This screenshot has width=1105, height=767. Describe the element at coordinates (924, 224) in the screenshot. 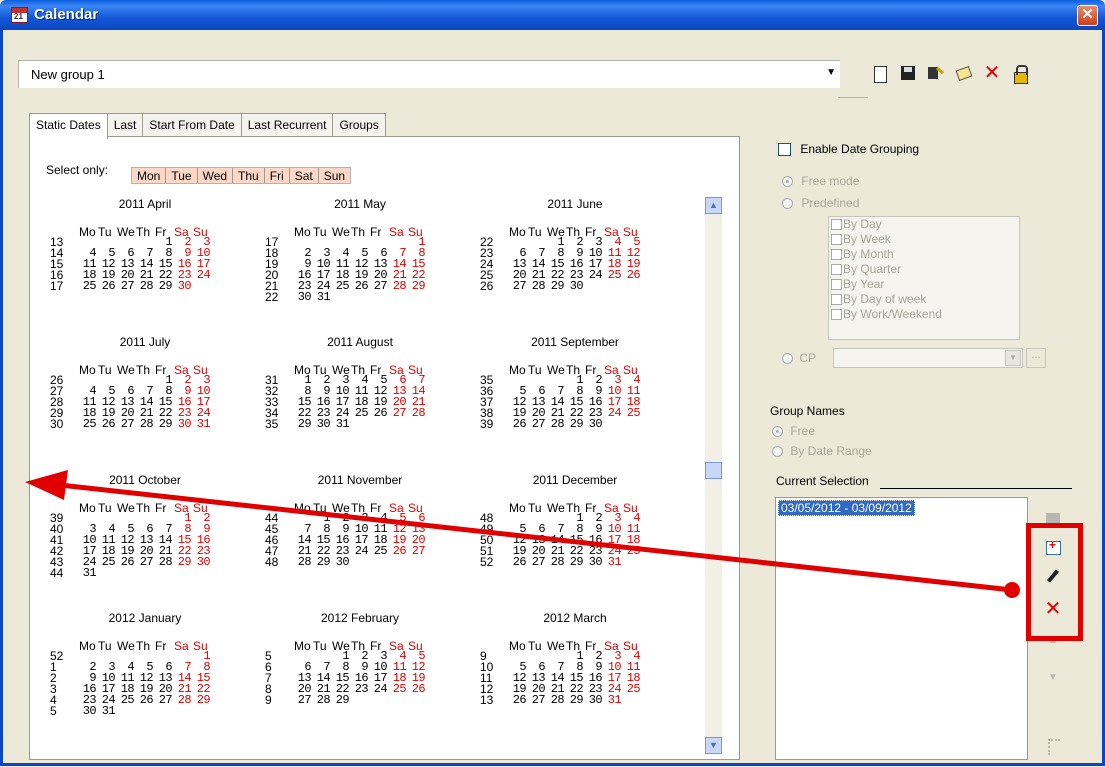

I see `predefined-item: By Day` at that location.